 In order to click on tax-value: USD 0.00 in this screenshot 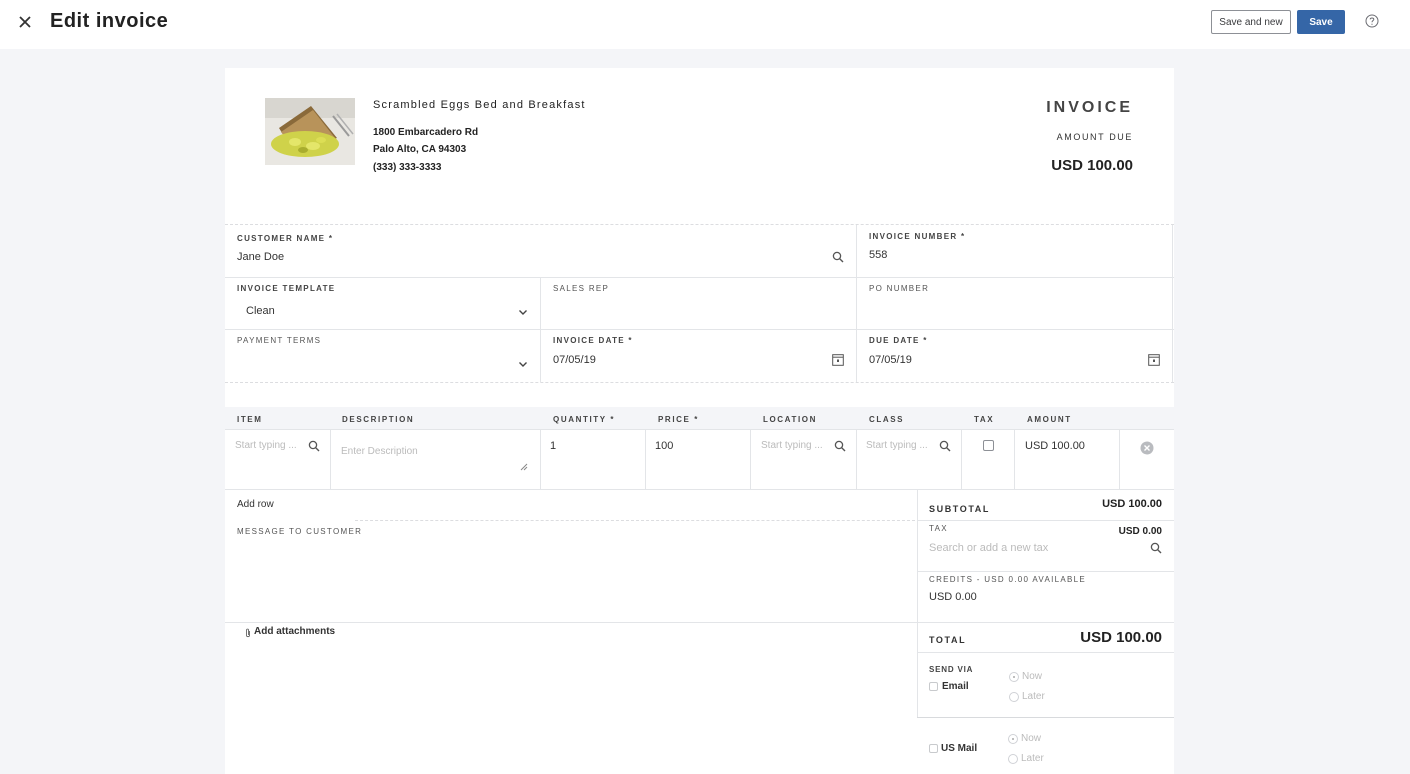, I will do `click(1140, 531)`.